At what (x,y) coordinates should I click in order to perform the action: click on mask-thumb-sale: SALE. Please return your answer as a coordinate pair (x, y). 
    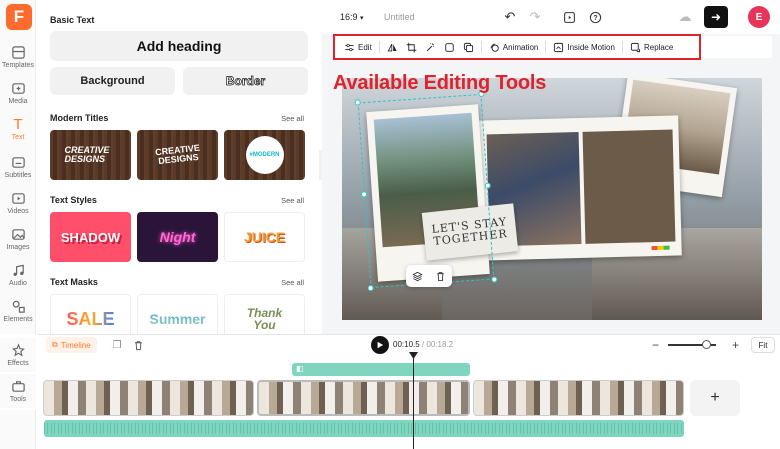
    Looking at the image, I should click on (90, 314).